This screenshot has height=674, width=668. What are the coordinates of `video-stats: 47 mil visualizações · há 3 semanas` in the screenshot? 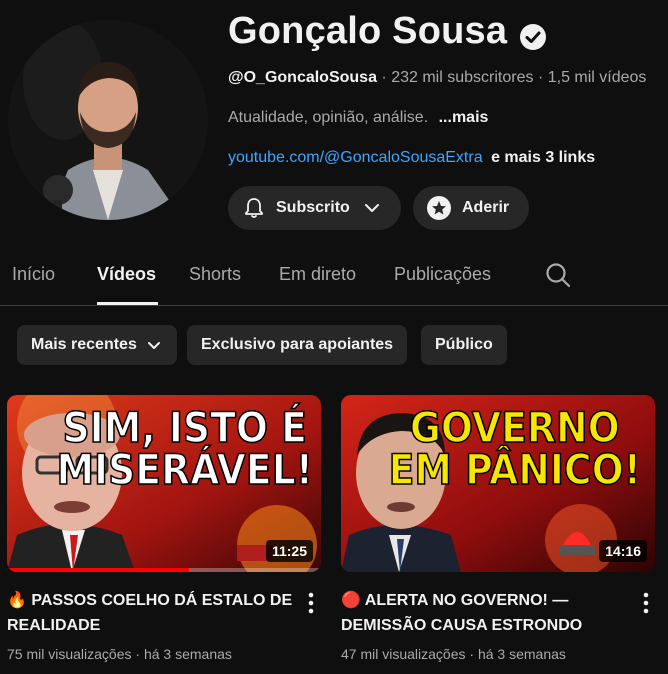 It's located at (453, 654).